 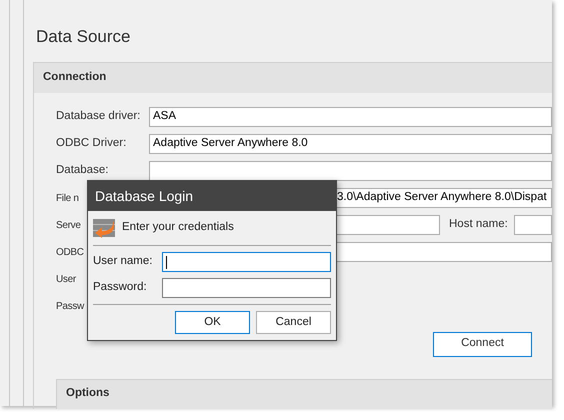 I want to click on connect-button: Connect, so click(x=482, y=344).